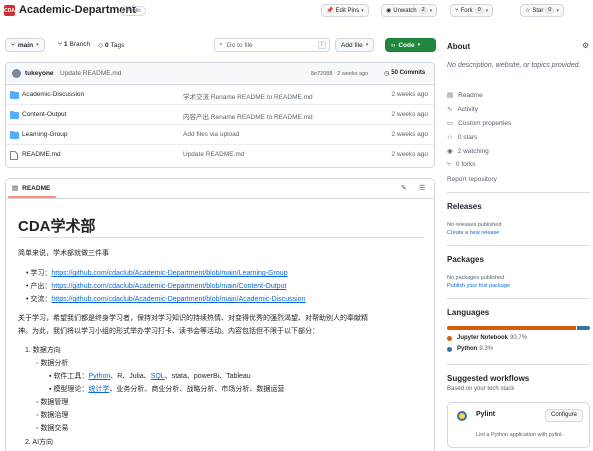 The height and width of the screenshot is (451, 593). Describe the element at coordinates (345, 10) in the screenshot. I see `edit-pins-button: 📌 Edit Pins ▾` at that location.